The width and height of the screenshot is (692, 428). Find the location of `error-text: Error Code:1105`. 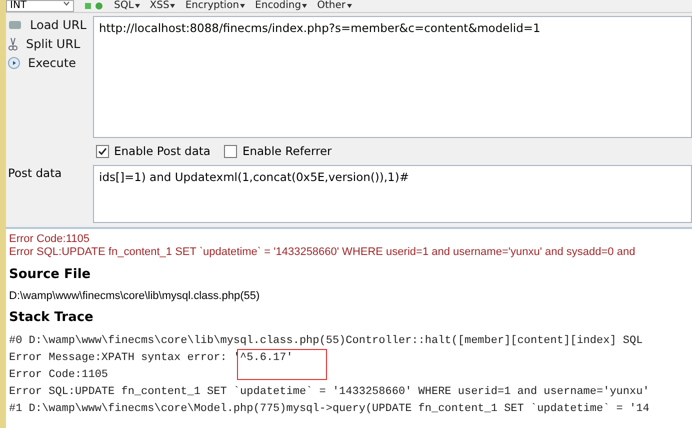

error-text: Error Code:1105 is located at coordinates (50, 239).